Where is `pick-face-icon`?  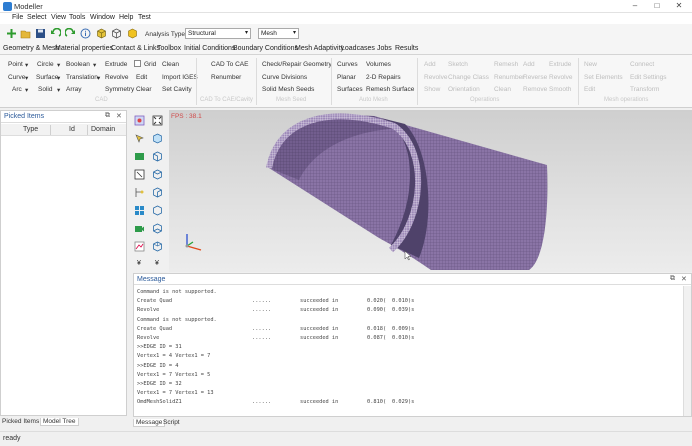 pick-face-icon is located at coordinates (139, 156).